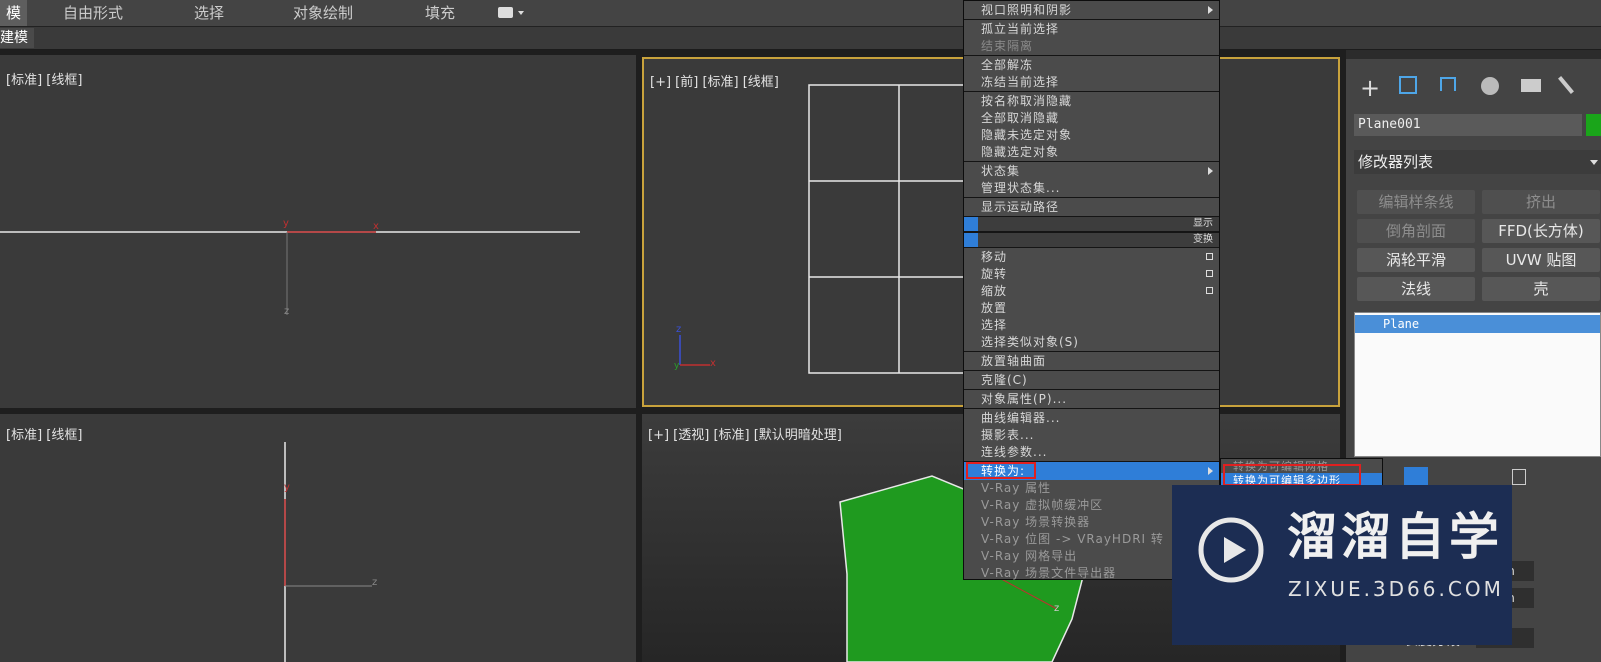  Describe the element at coordinates (1091, 135) in the screenshot. I see `menu-item-hide-unselected: 隐藏未选定对象` at that location.